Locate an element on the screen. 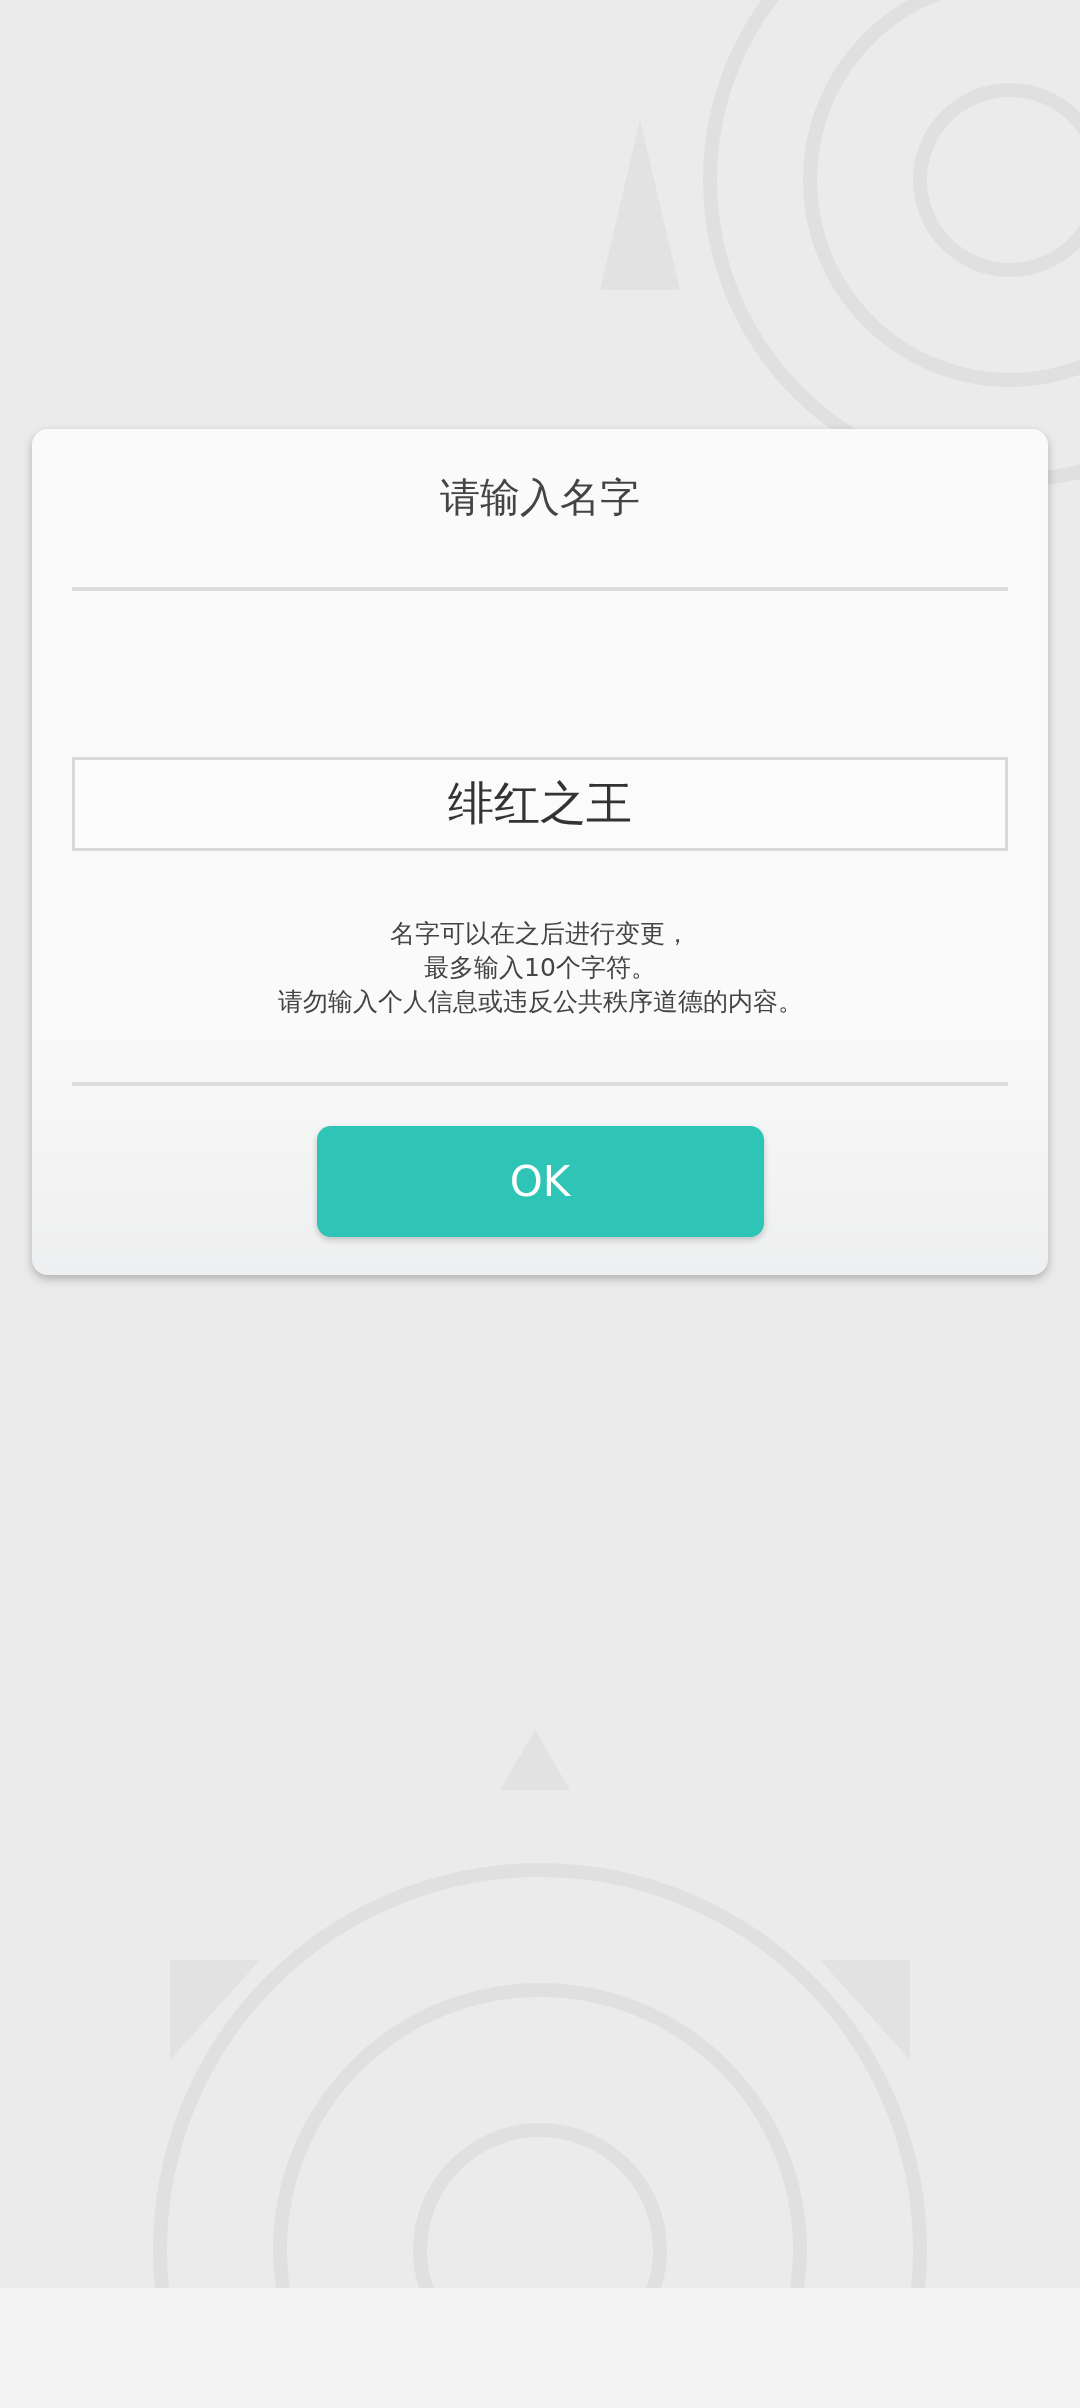 The width and height of the screenshot is (1080, 2408). dialog-title: 请输入名字 is located at coordinates (540, 497).